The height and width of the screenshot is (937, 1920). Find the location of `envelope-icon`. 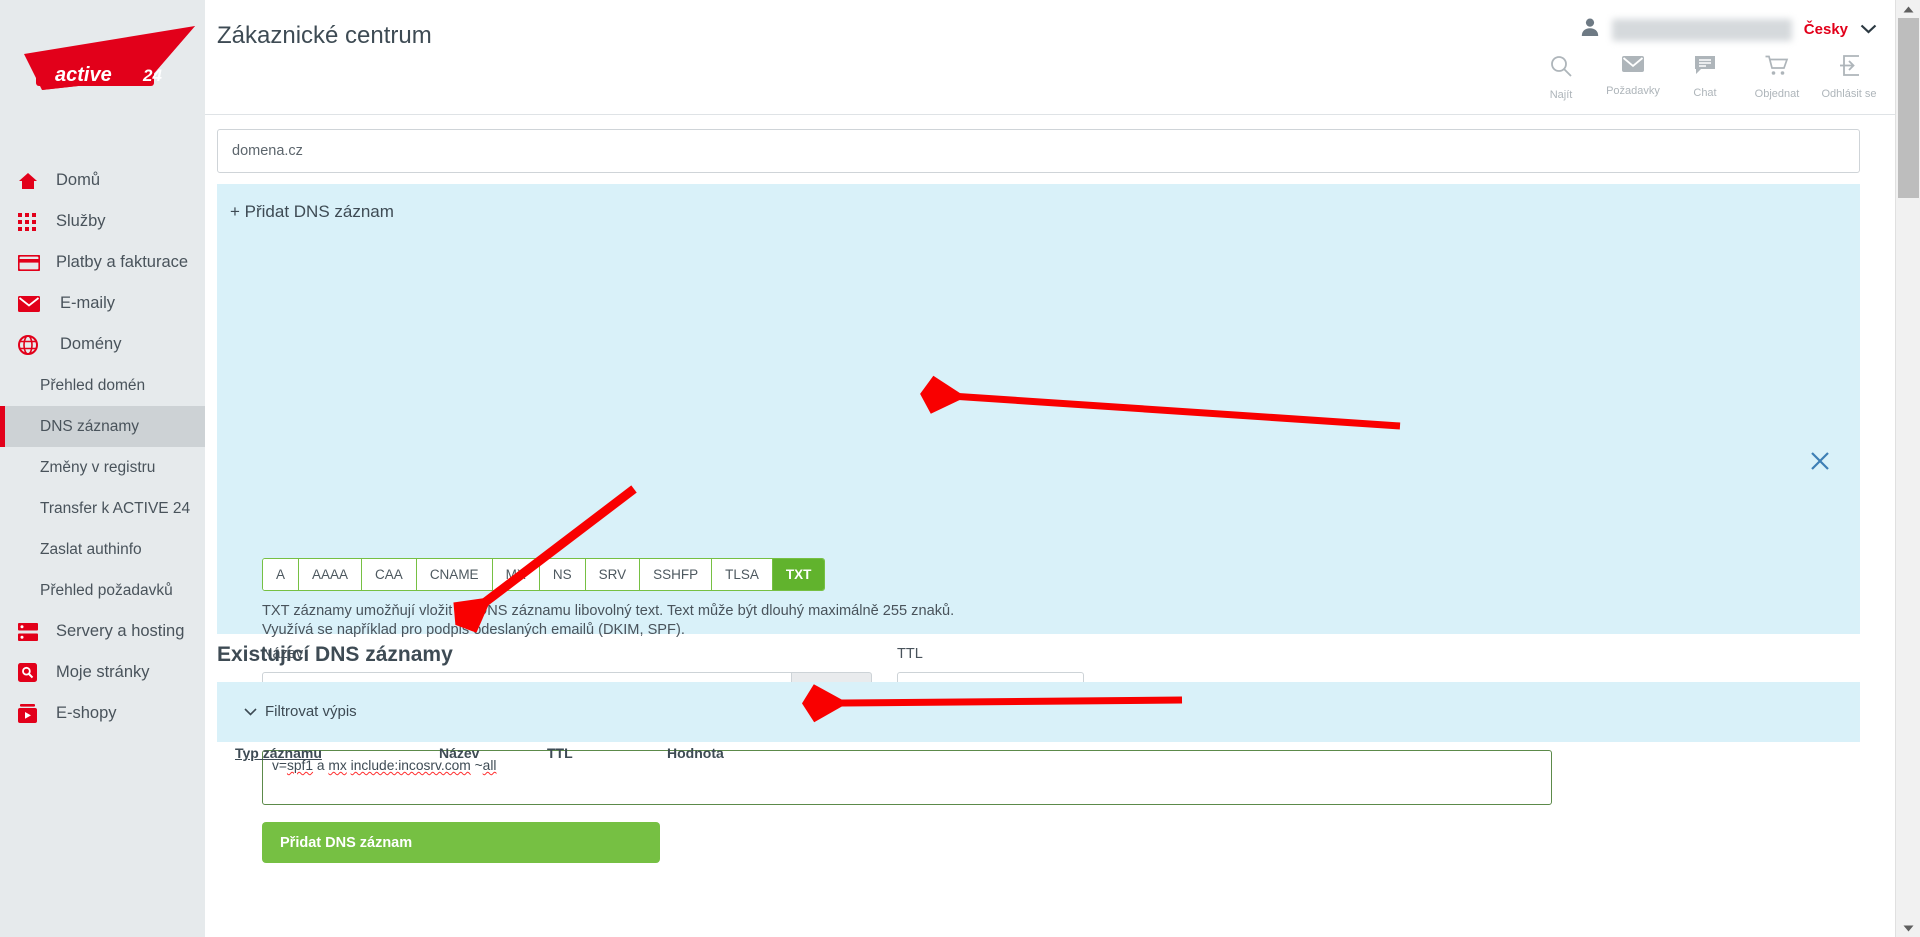

envelope-icon is located at coordinates (32, 304).